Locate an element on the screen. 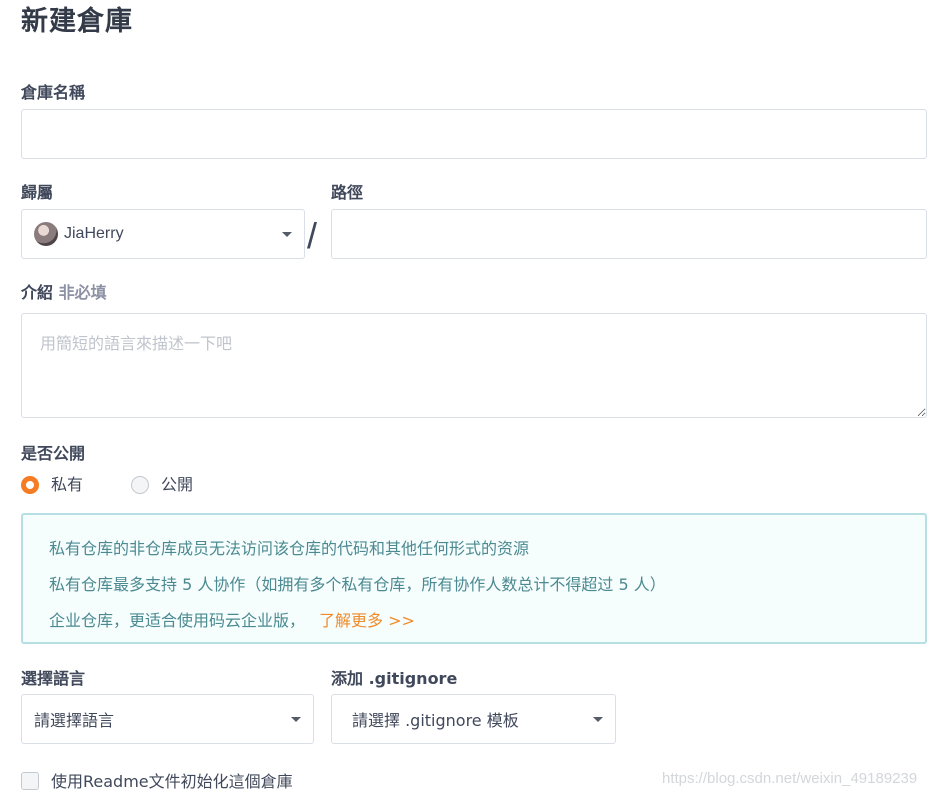 Image resolution: width=942 pixels, height=797 pixels. radio-private is located at coordinates (30, 485).